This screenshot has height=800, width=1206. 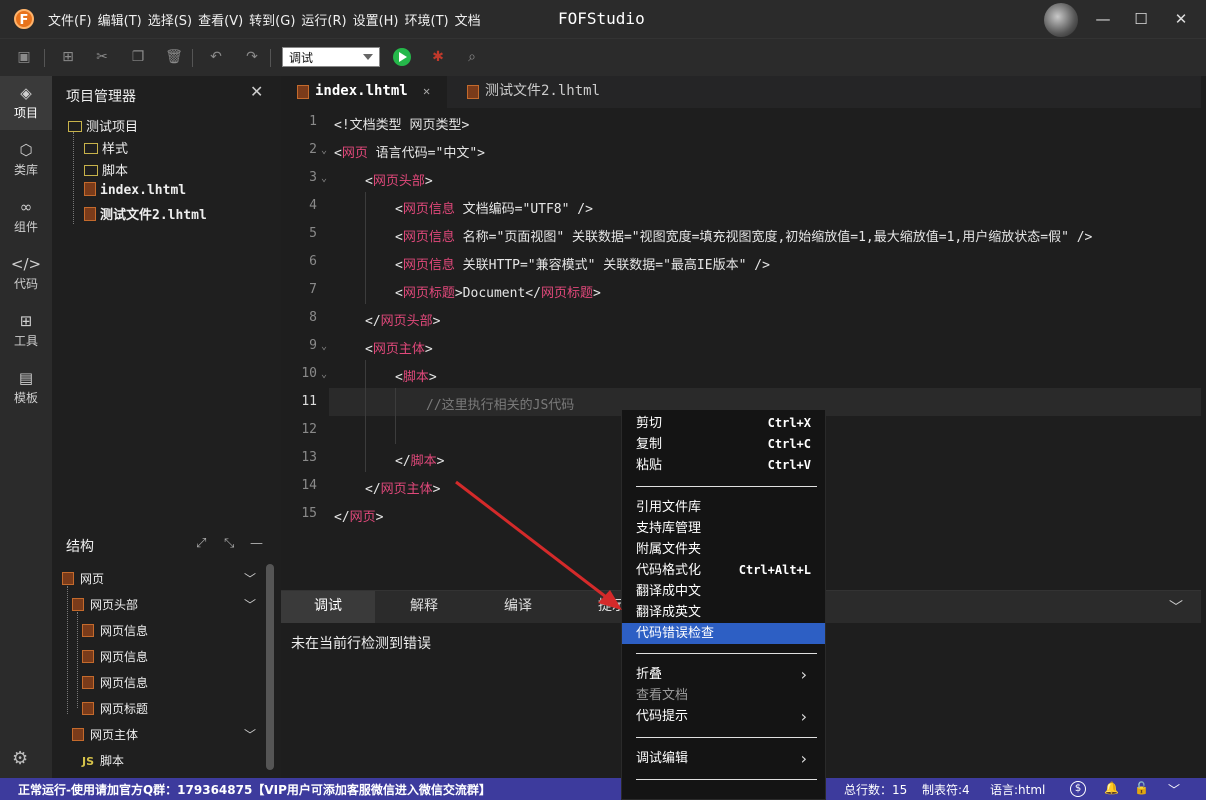 What do you see at coordinates (1017, 789) in the screenshot?
I see `status-language: 语言:html` at bounding box center [1017, 789].